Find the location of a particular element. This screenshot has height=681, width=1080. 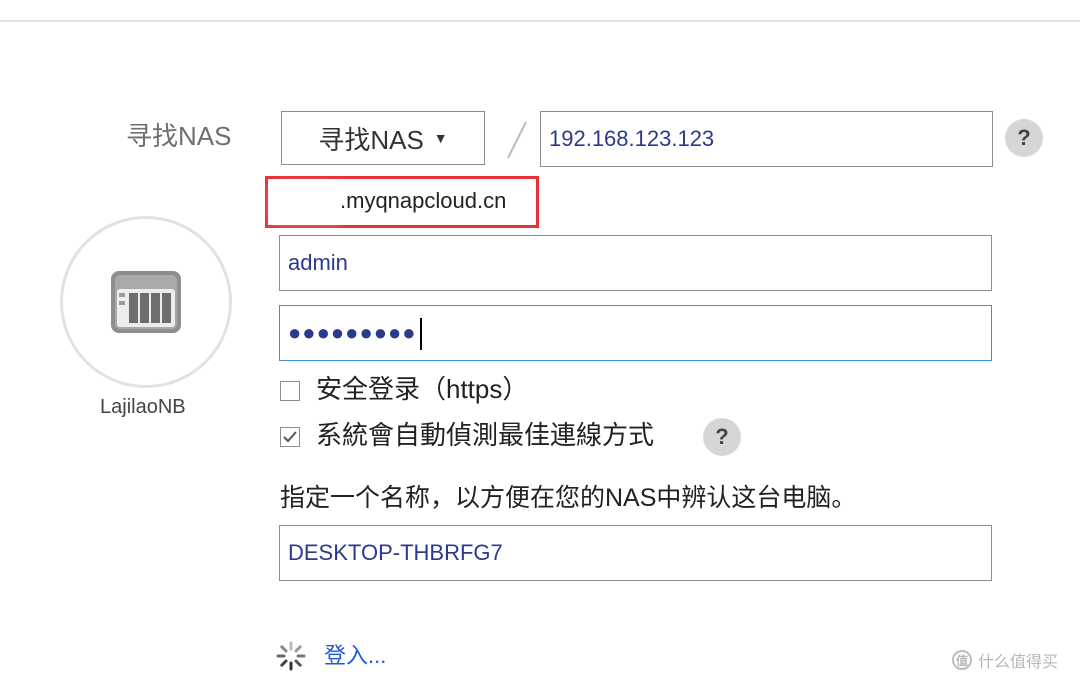

blurred-region is located at coordinates (306, 203).